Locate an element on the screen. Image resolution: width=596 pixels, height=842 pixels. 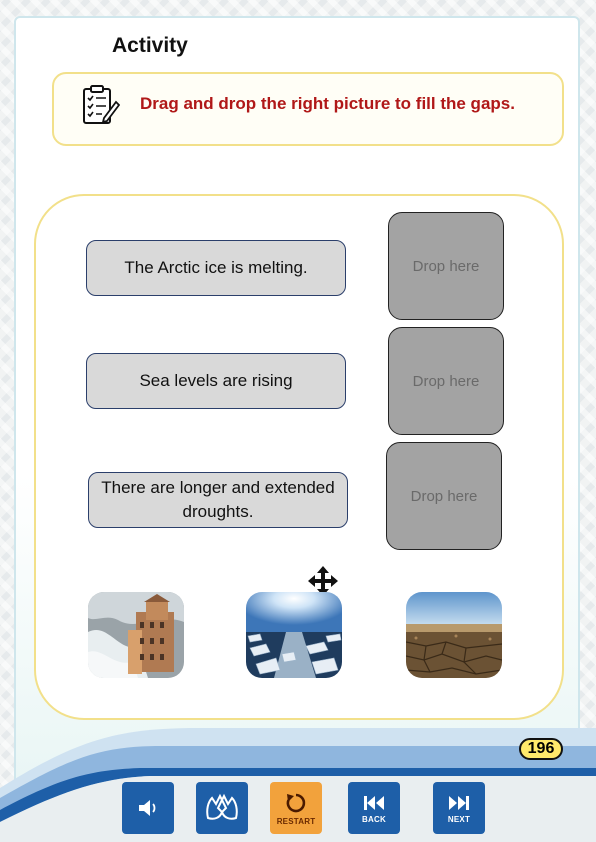
speaker-icon is located at coordinates (147, 808).